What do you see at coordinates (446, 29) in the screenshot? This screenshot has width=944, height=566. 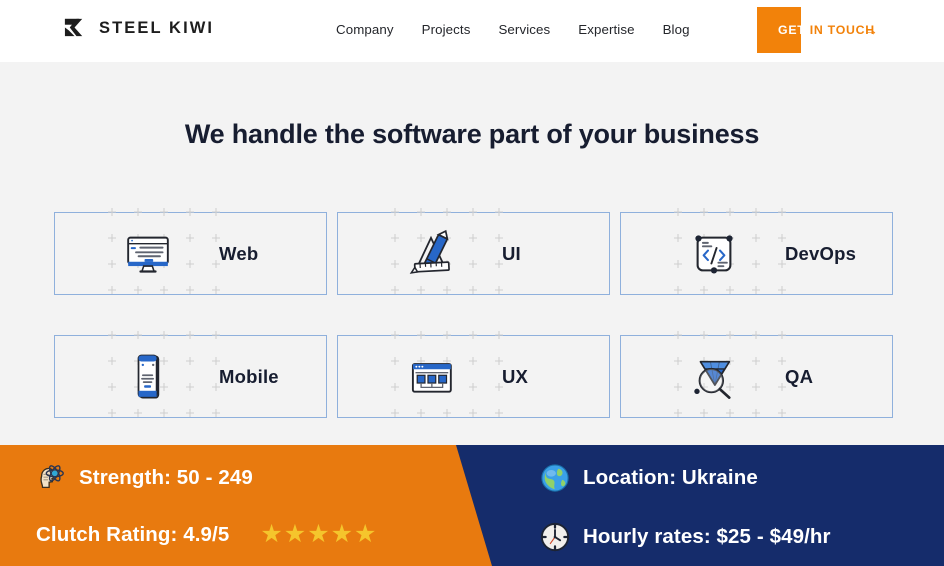 I see `nav-item-projects: Projects` at bounding box center [446, 29].